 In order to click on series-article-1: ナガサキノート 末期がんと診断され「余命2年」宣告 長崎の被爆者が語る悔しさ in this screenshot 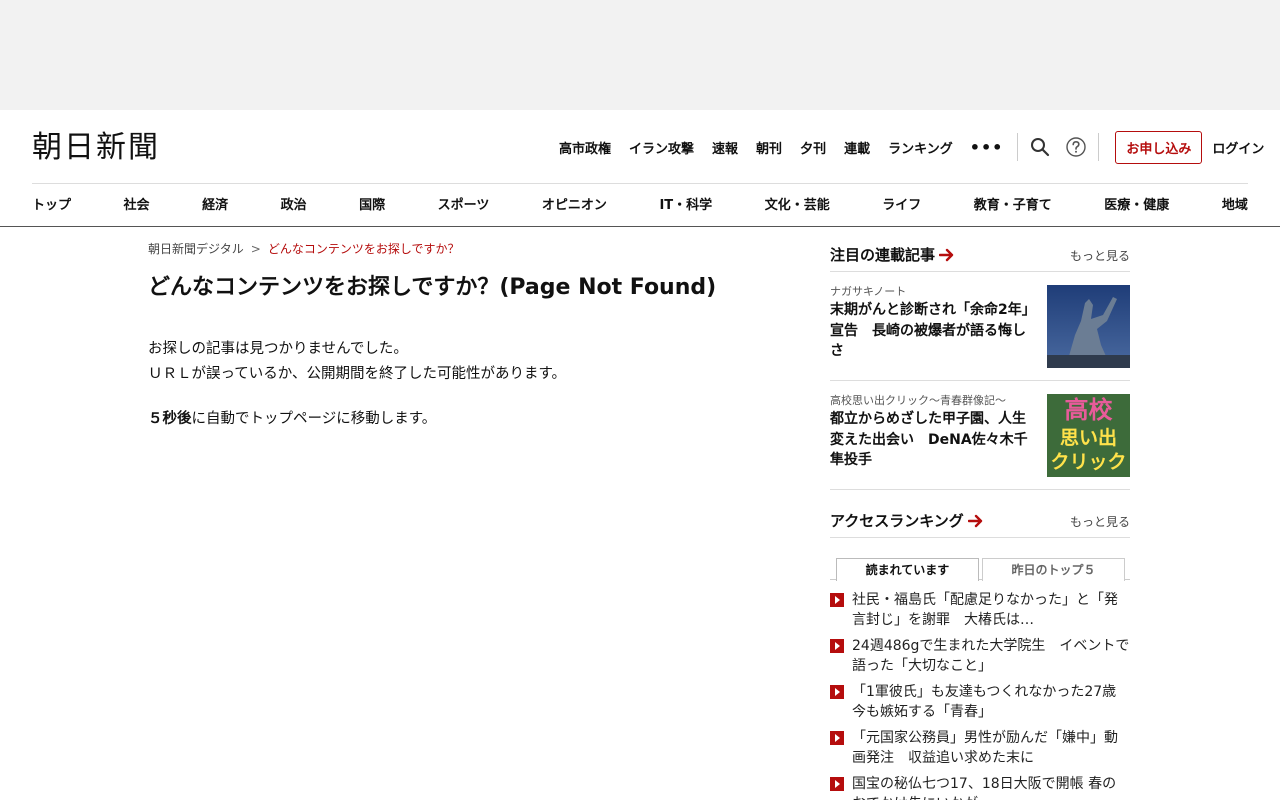, I will do `click(980, 326)`.